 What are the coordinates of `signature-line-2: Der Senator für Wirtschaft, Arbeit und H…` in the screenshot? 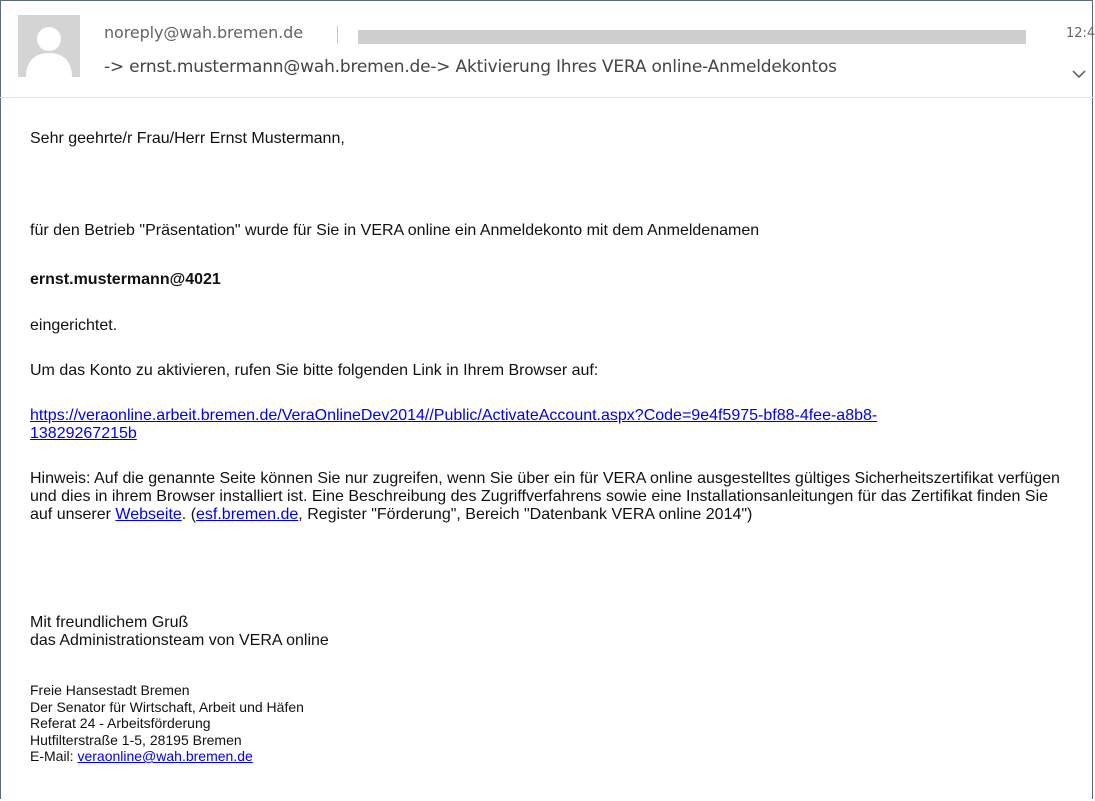 It's located at (167, 706).